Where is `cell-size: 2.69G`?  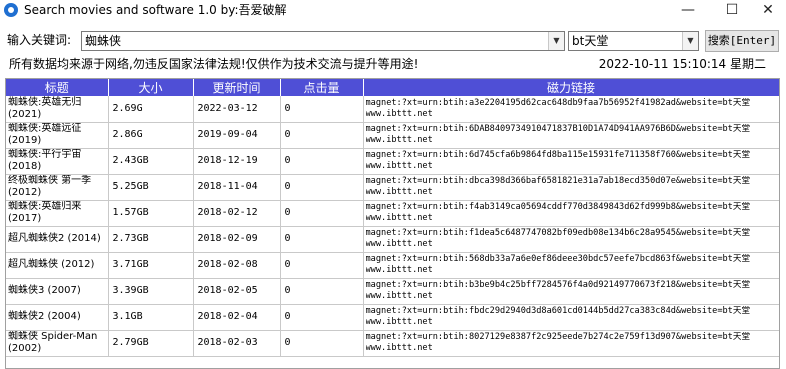
cell-size: 2.69G is located at coordinates (151, 109).